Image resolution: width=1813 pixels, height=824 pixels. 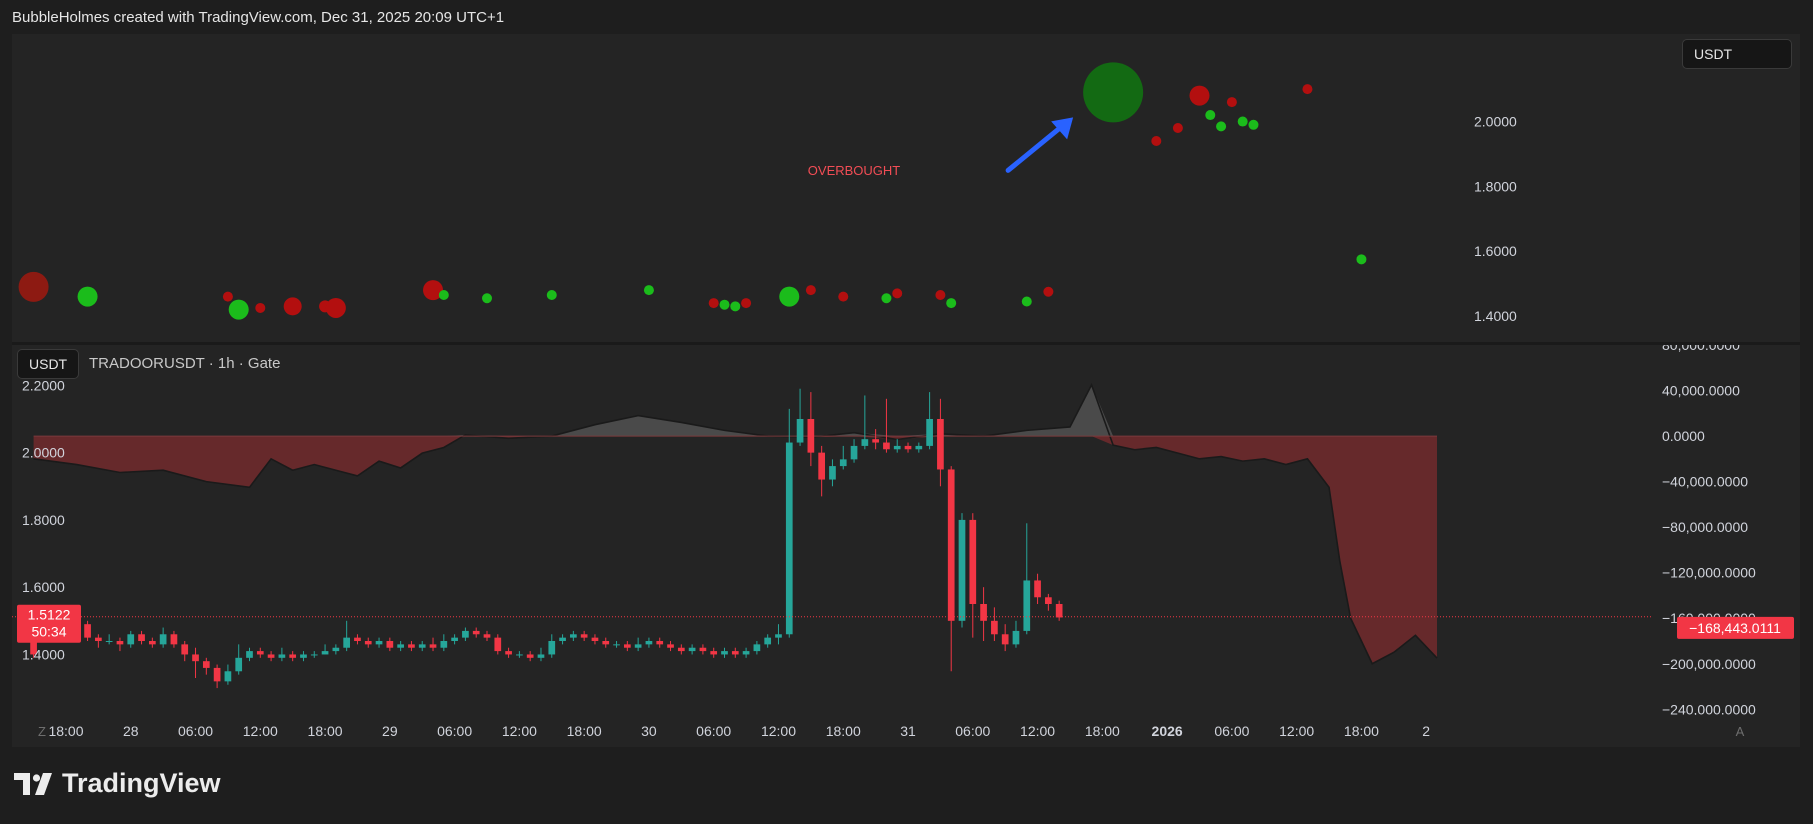 I want to click on time-tick-label: 29, so click(x=390, y=731).